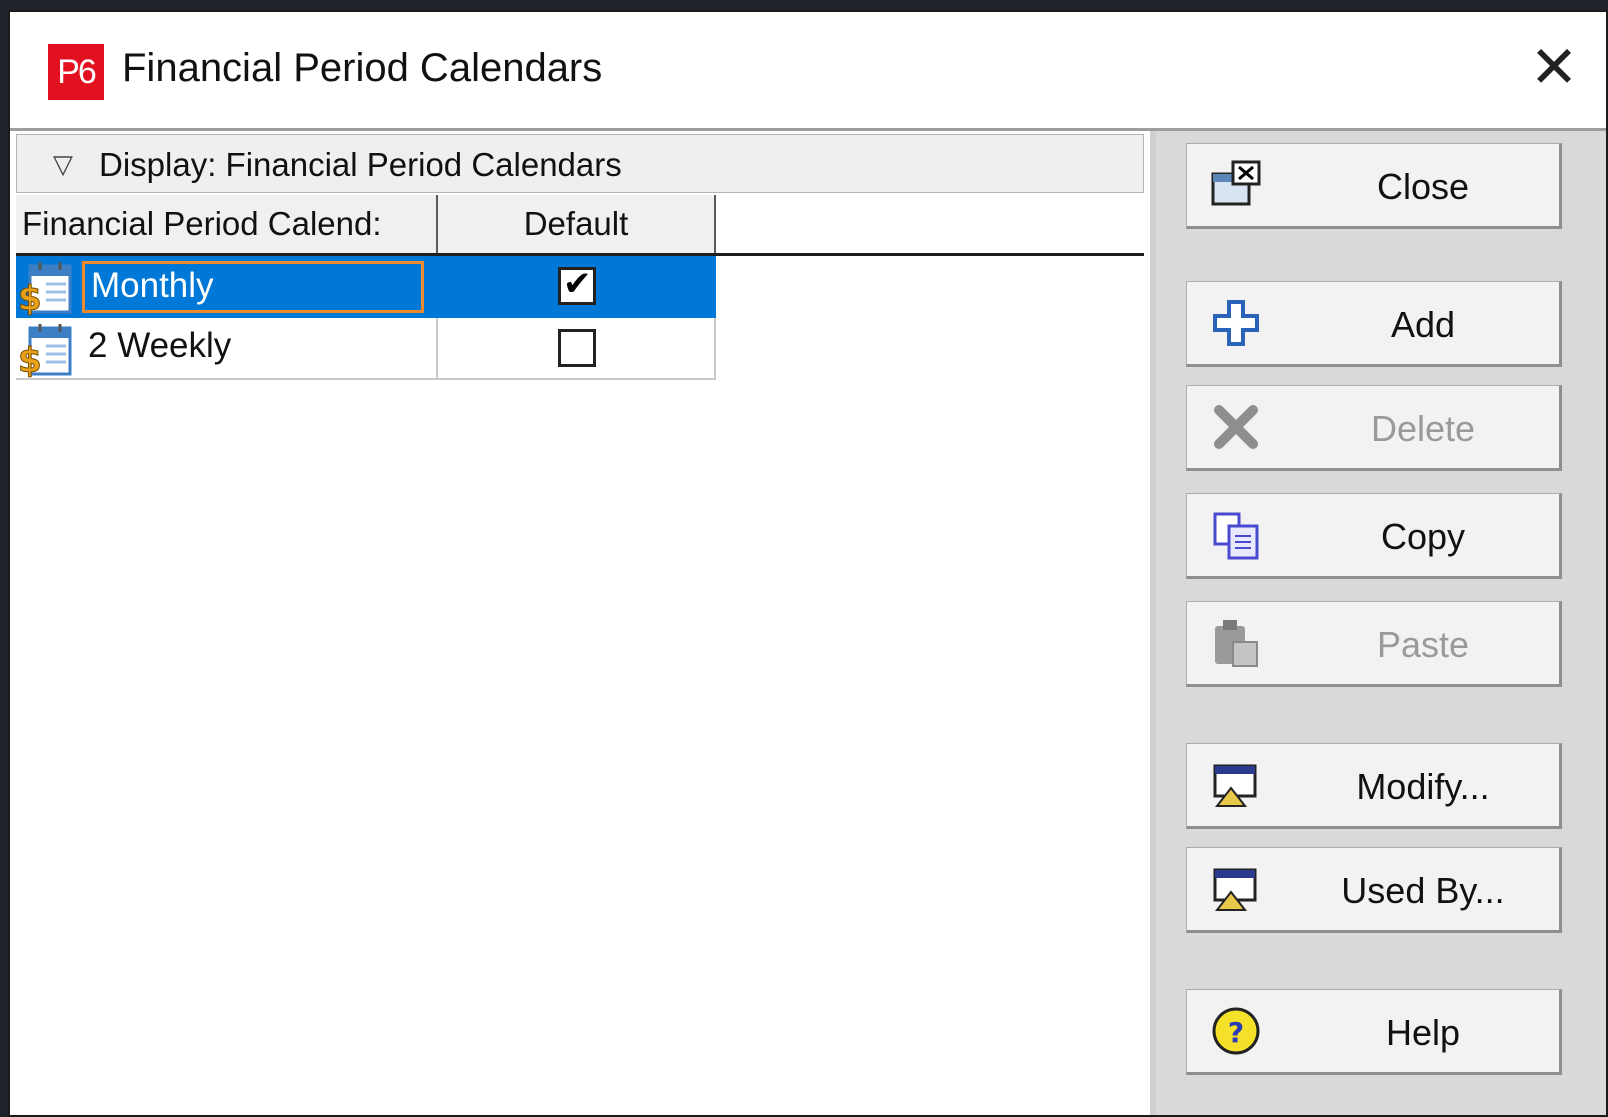 Image resolution: width=1608 pixels, height=1117 pixels. I want to click on help-button: ? Help, so click(1374, 1032).